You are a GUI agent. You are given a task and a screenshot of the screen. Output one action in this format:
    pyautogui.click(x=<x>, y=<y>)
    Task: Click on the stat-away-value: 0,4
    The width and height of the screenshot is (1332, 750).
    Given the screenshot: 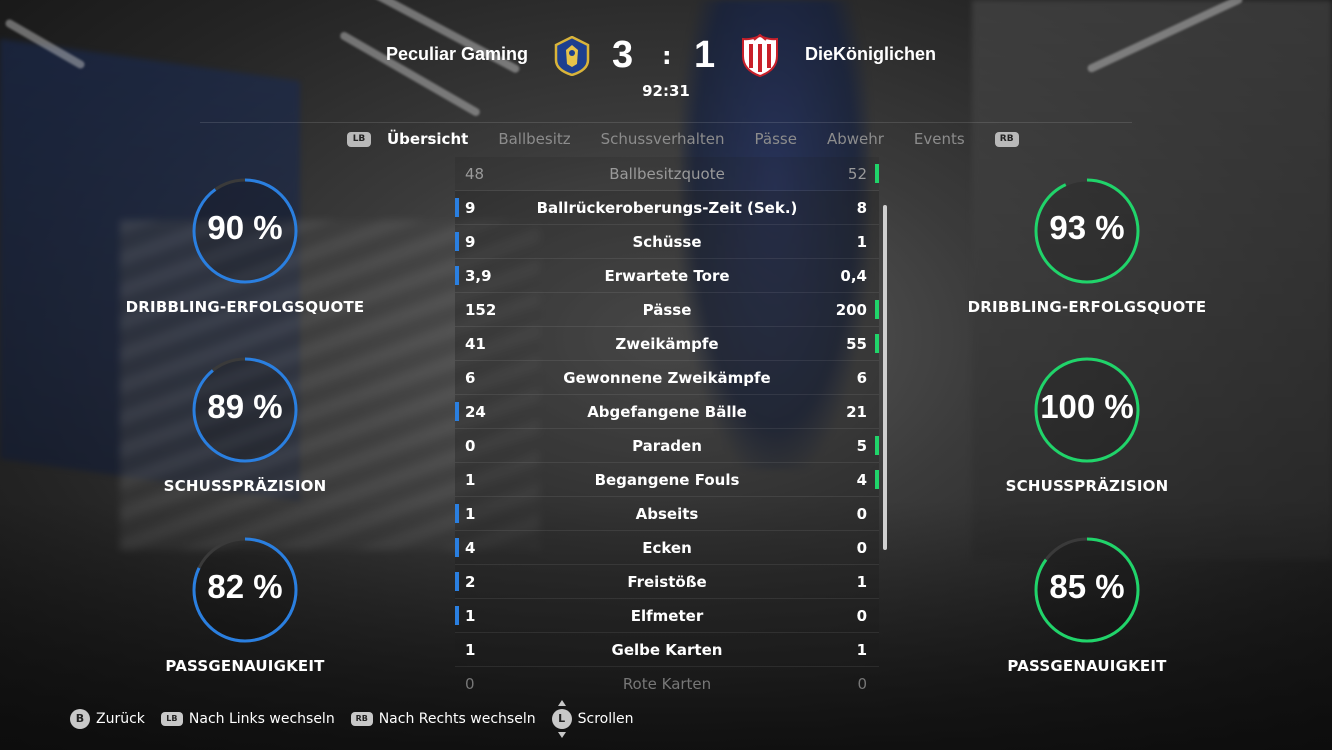 What is the action you would take?
    pyautogui.click(x=853, y=276)
    